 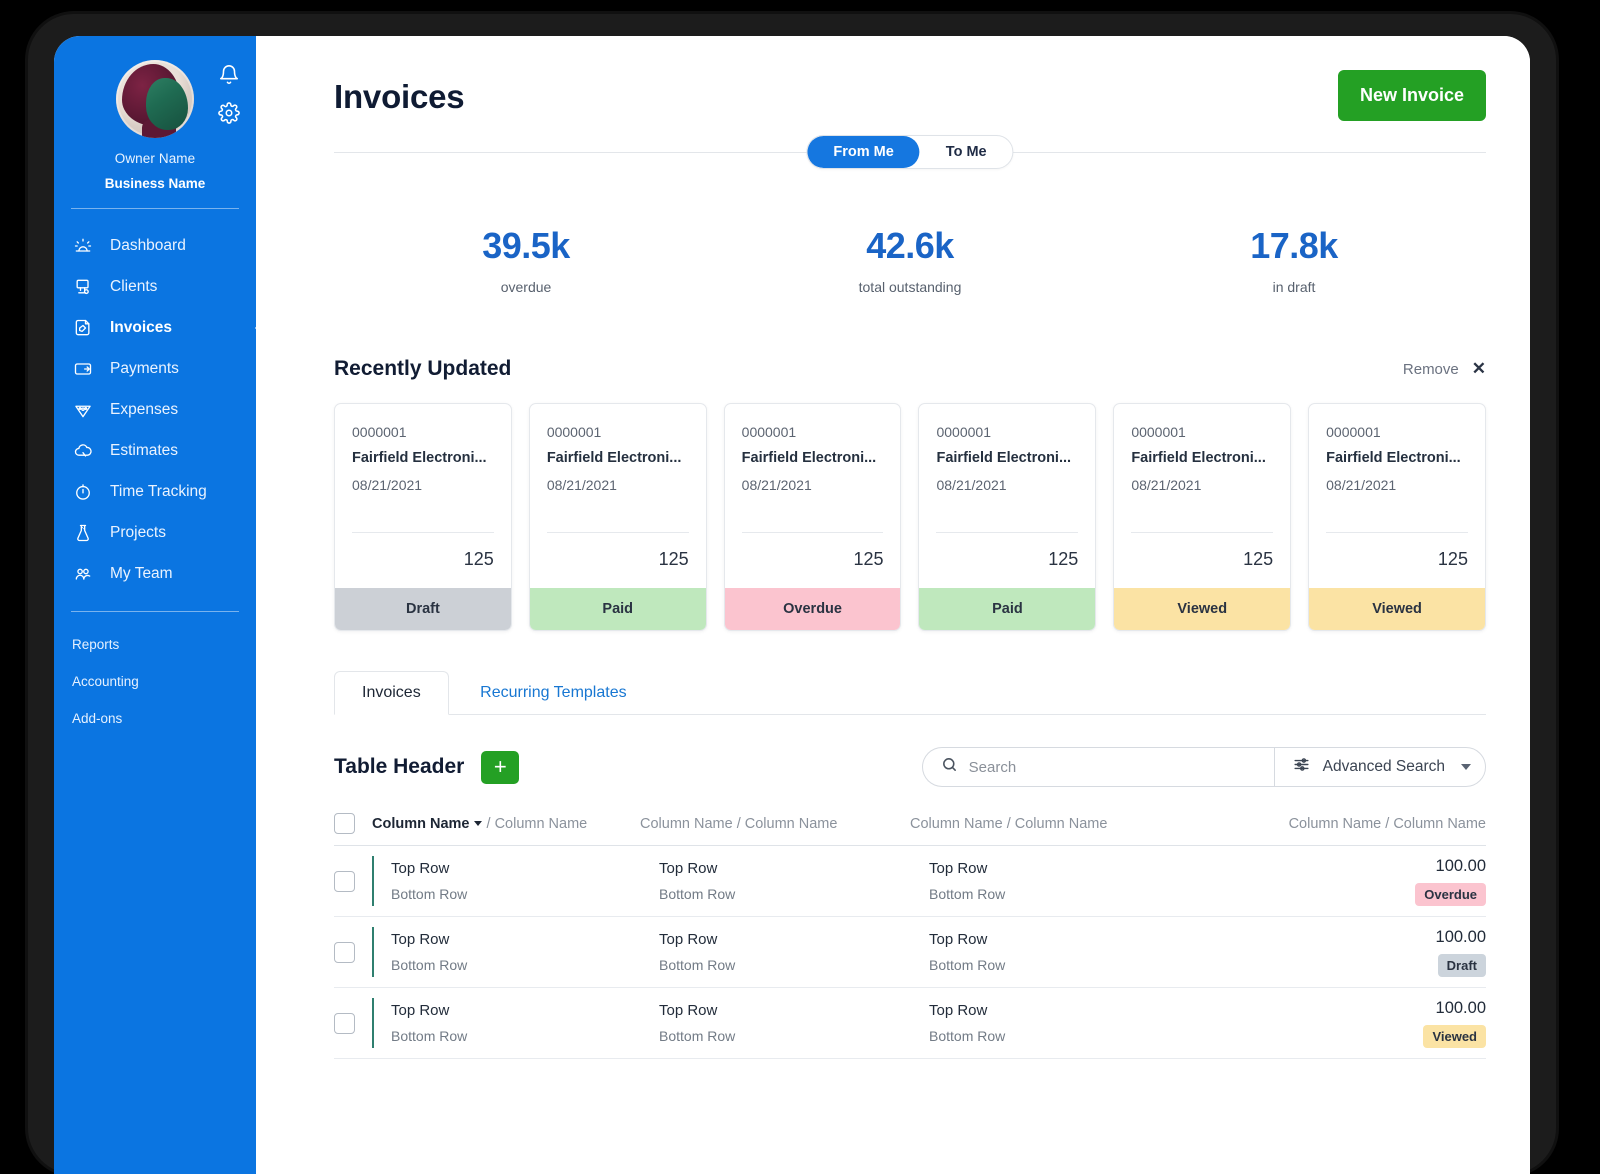 I want to click on tab-to-me: To Me, so click(x=966, y=152).